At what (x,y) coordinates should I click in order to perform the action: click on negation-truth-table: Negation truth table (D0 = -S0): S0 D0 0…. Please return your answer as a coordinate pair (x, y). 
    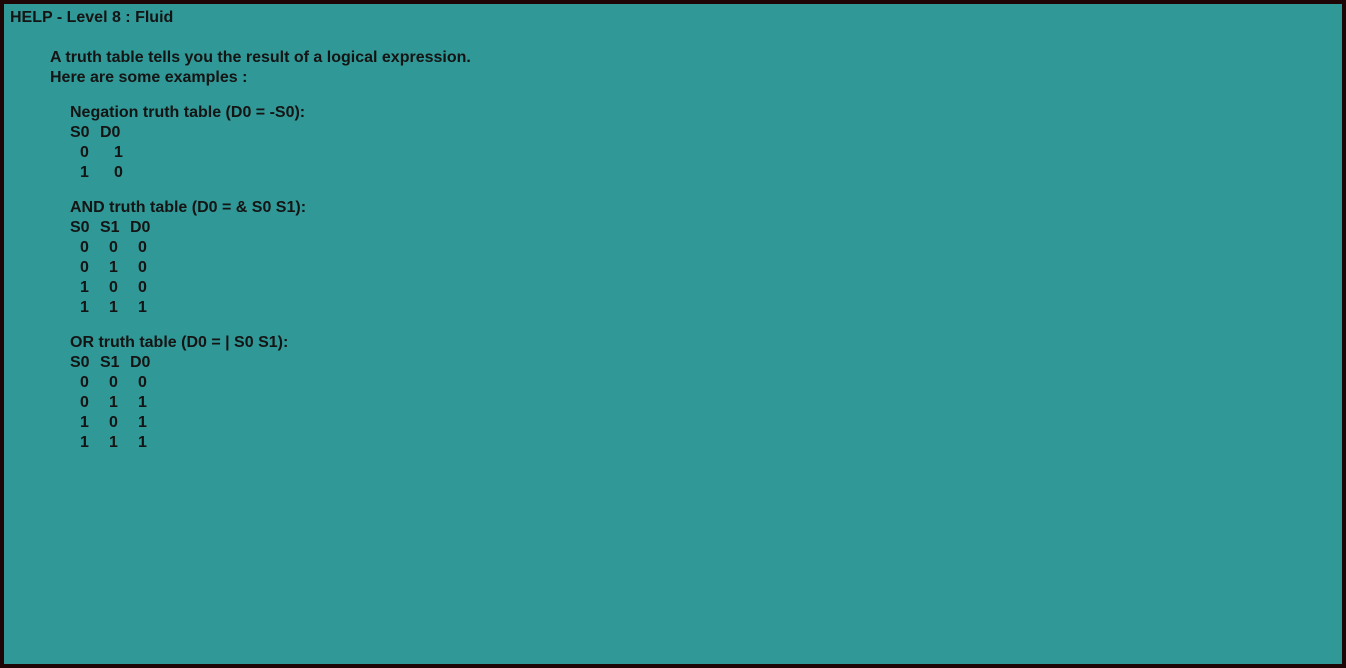
    Looking at the image, I should click on (187, 143).